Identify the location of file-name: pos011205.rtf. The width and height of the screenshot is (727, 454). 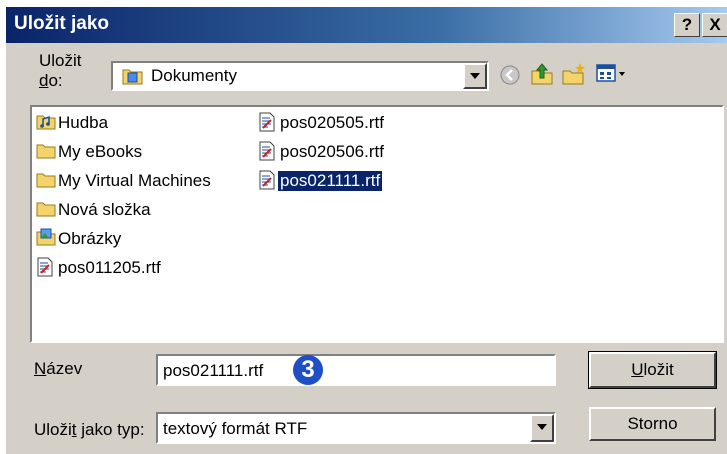
(109, 267).